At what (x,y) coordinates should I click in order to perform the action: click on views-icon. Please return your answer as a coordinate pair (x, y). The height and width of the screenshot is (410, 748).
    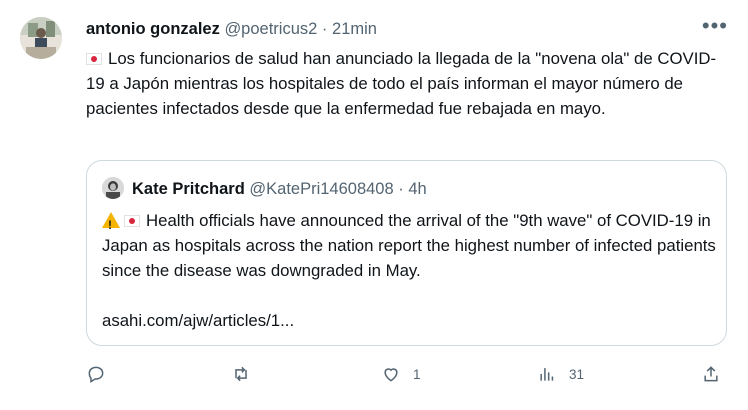
    Looking at the image, I should click on (547, 374).